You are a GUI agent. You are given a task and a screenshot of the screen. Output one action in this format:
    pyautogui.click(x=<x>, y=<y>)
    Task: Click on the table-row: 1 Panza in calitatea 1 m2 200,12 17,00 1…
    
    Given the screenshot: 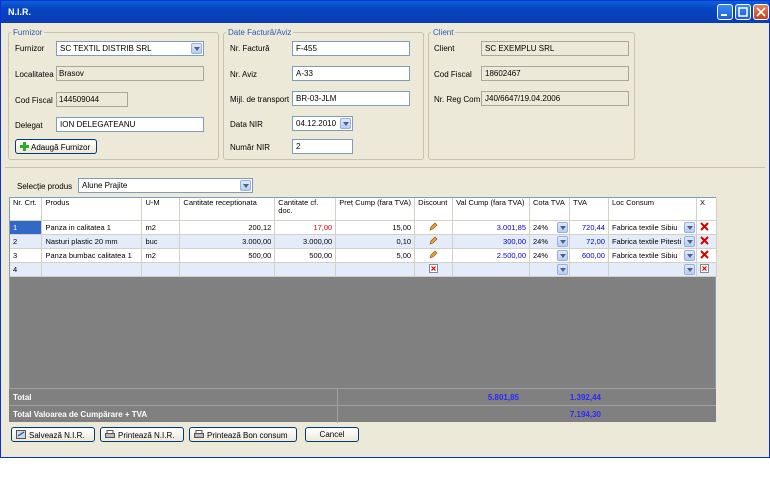 What is the action you would take?
    pyautogui.click(x=364, y=227)
    